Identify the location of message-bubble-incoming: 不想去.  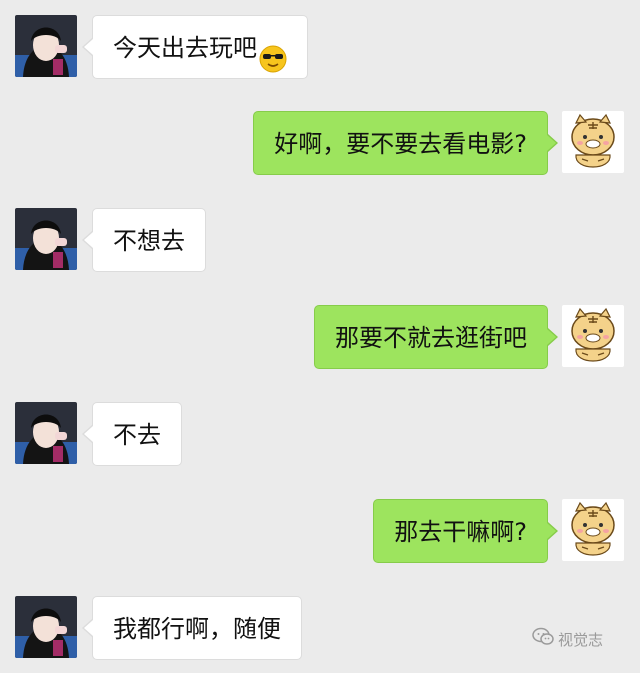
(144, 240).